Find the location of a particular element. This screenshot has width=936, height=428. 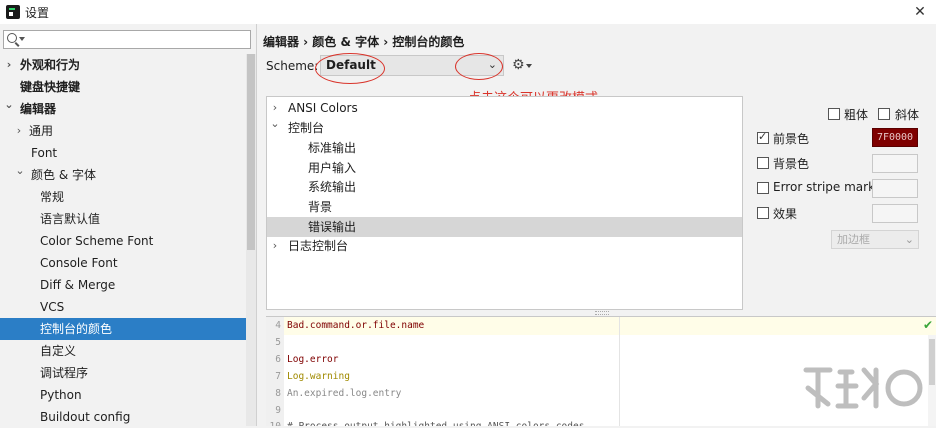

sidebar-scroll-thumb is located at coordinates (251, 152).